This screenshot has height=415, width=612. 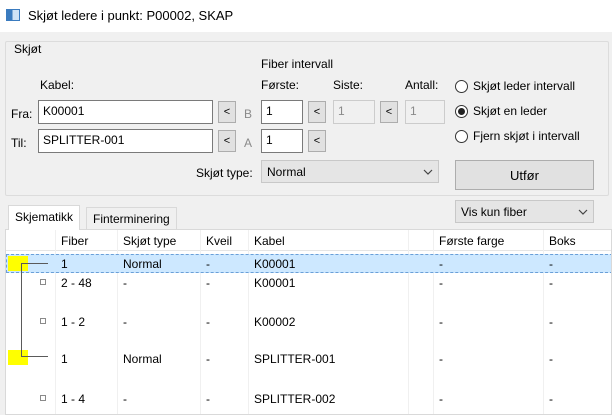 What do you see at coordinates (282, 112) in the screenshot?
I see `fra-forste-input: 1` at bounding box center [282, 112].